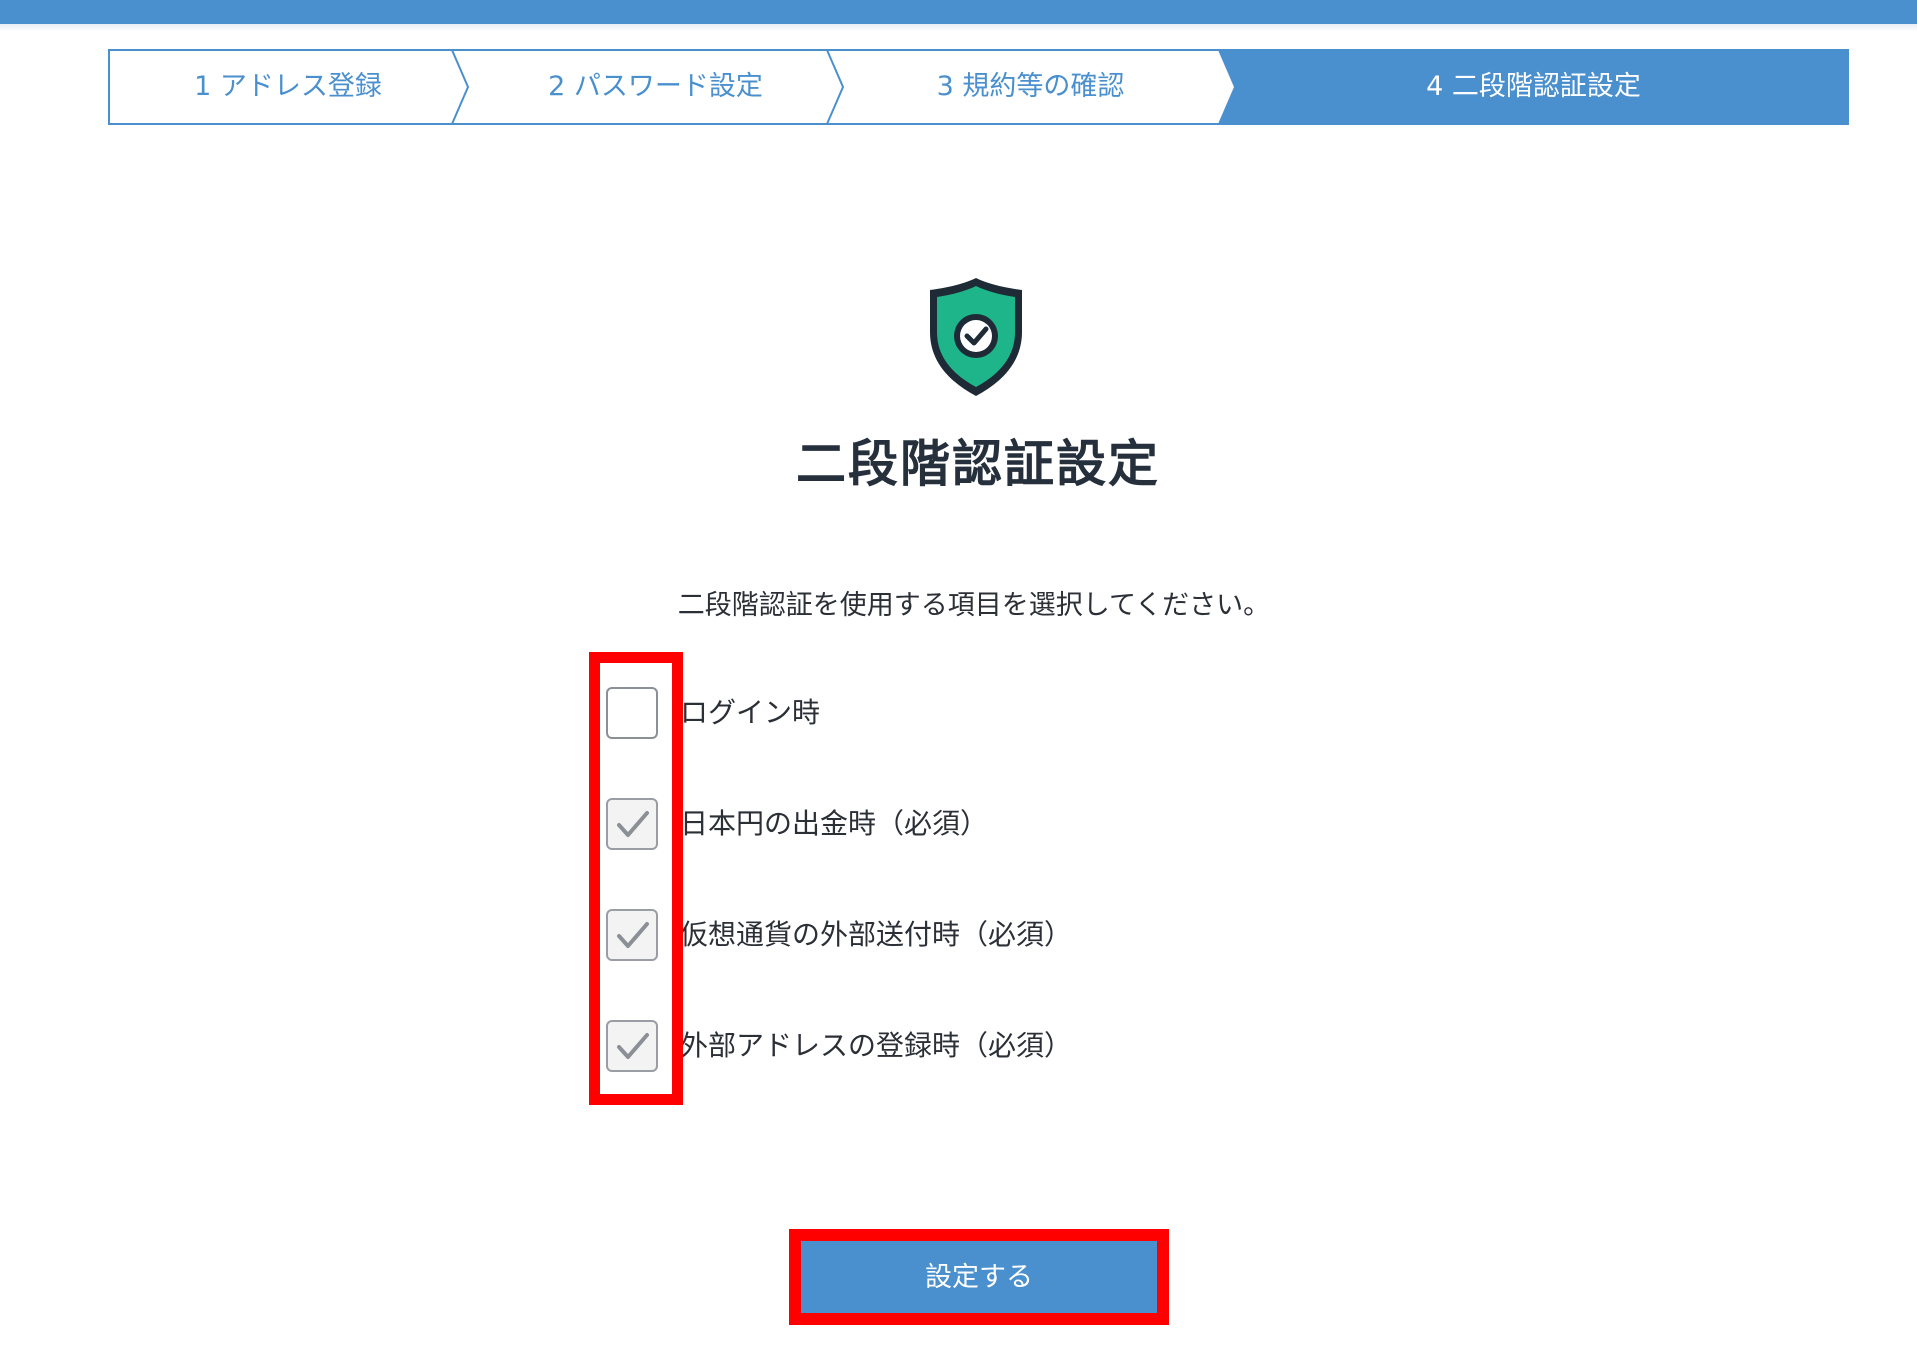 Image resolution: width=1917 pixels, height=1348 pixels. Describe the element at coordinates (974, 605) in the screenshot. I see `instruction-text: 二段階認証を使用する項目を選択してください。` at that location.